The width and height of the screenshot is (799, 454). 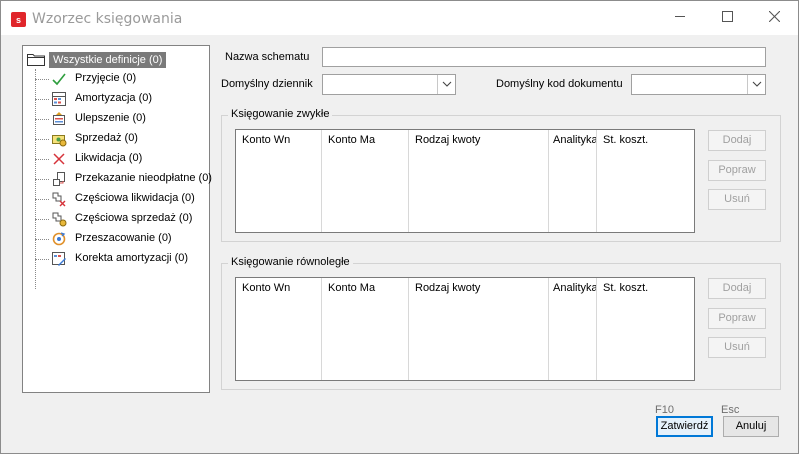 I want to click on tree-item-label: Sprzedaż (0), so click(x=106, y=138).